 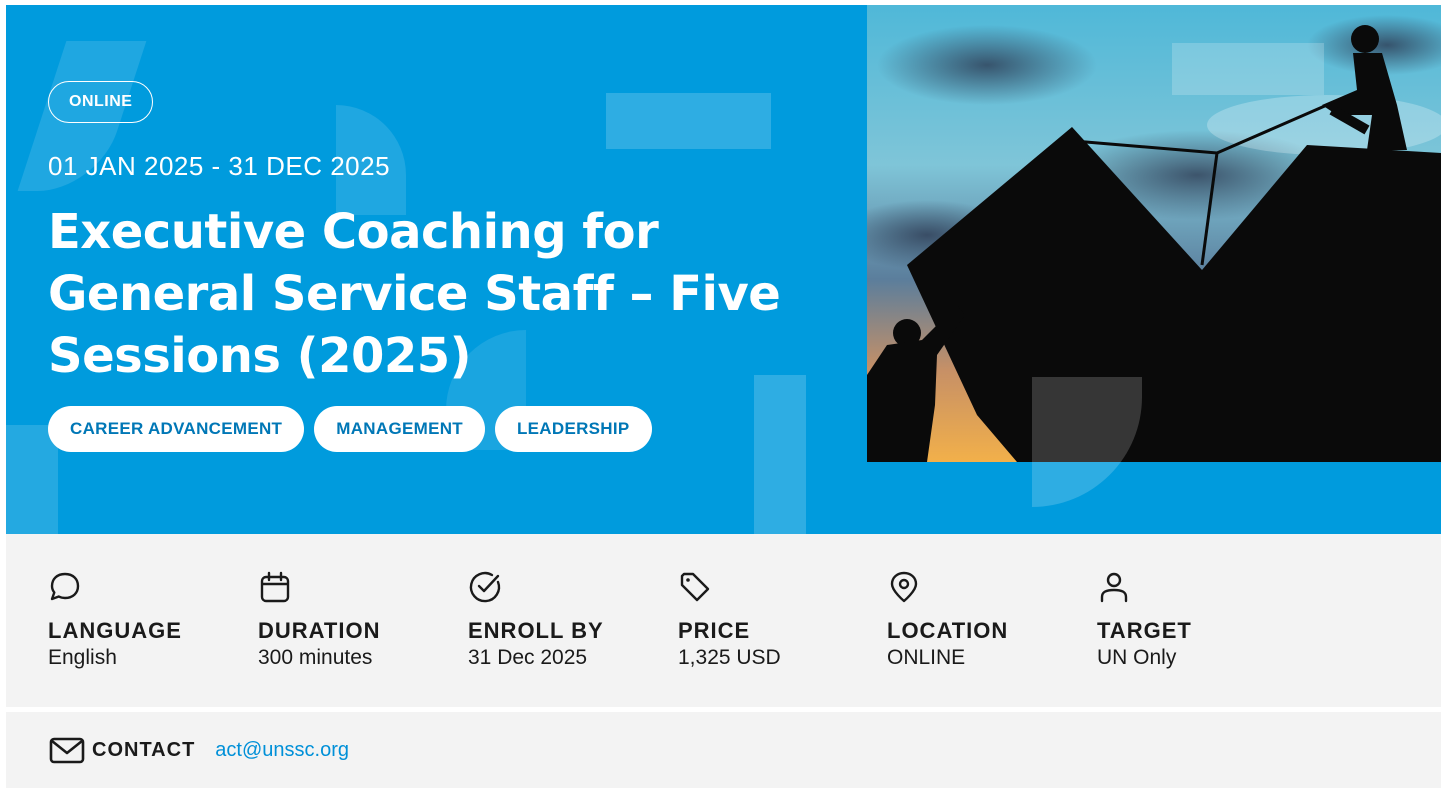 I want to click on detail-value: 31 Dec 2025, so click(x=528, y=657).